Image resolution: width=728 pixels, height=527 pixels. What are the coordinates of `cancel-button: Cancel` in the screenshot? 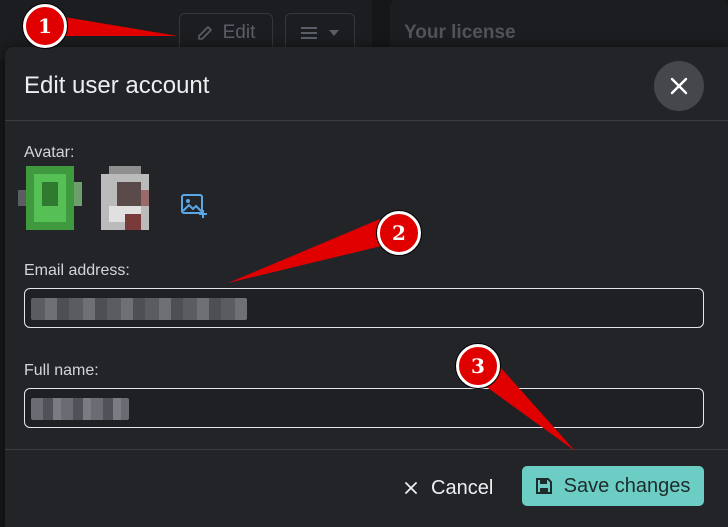 It's located at (449, 488).